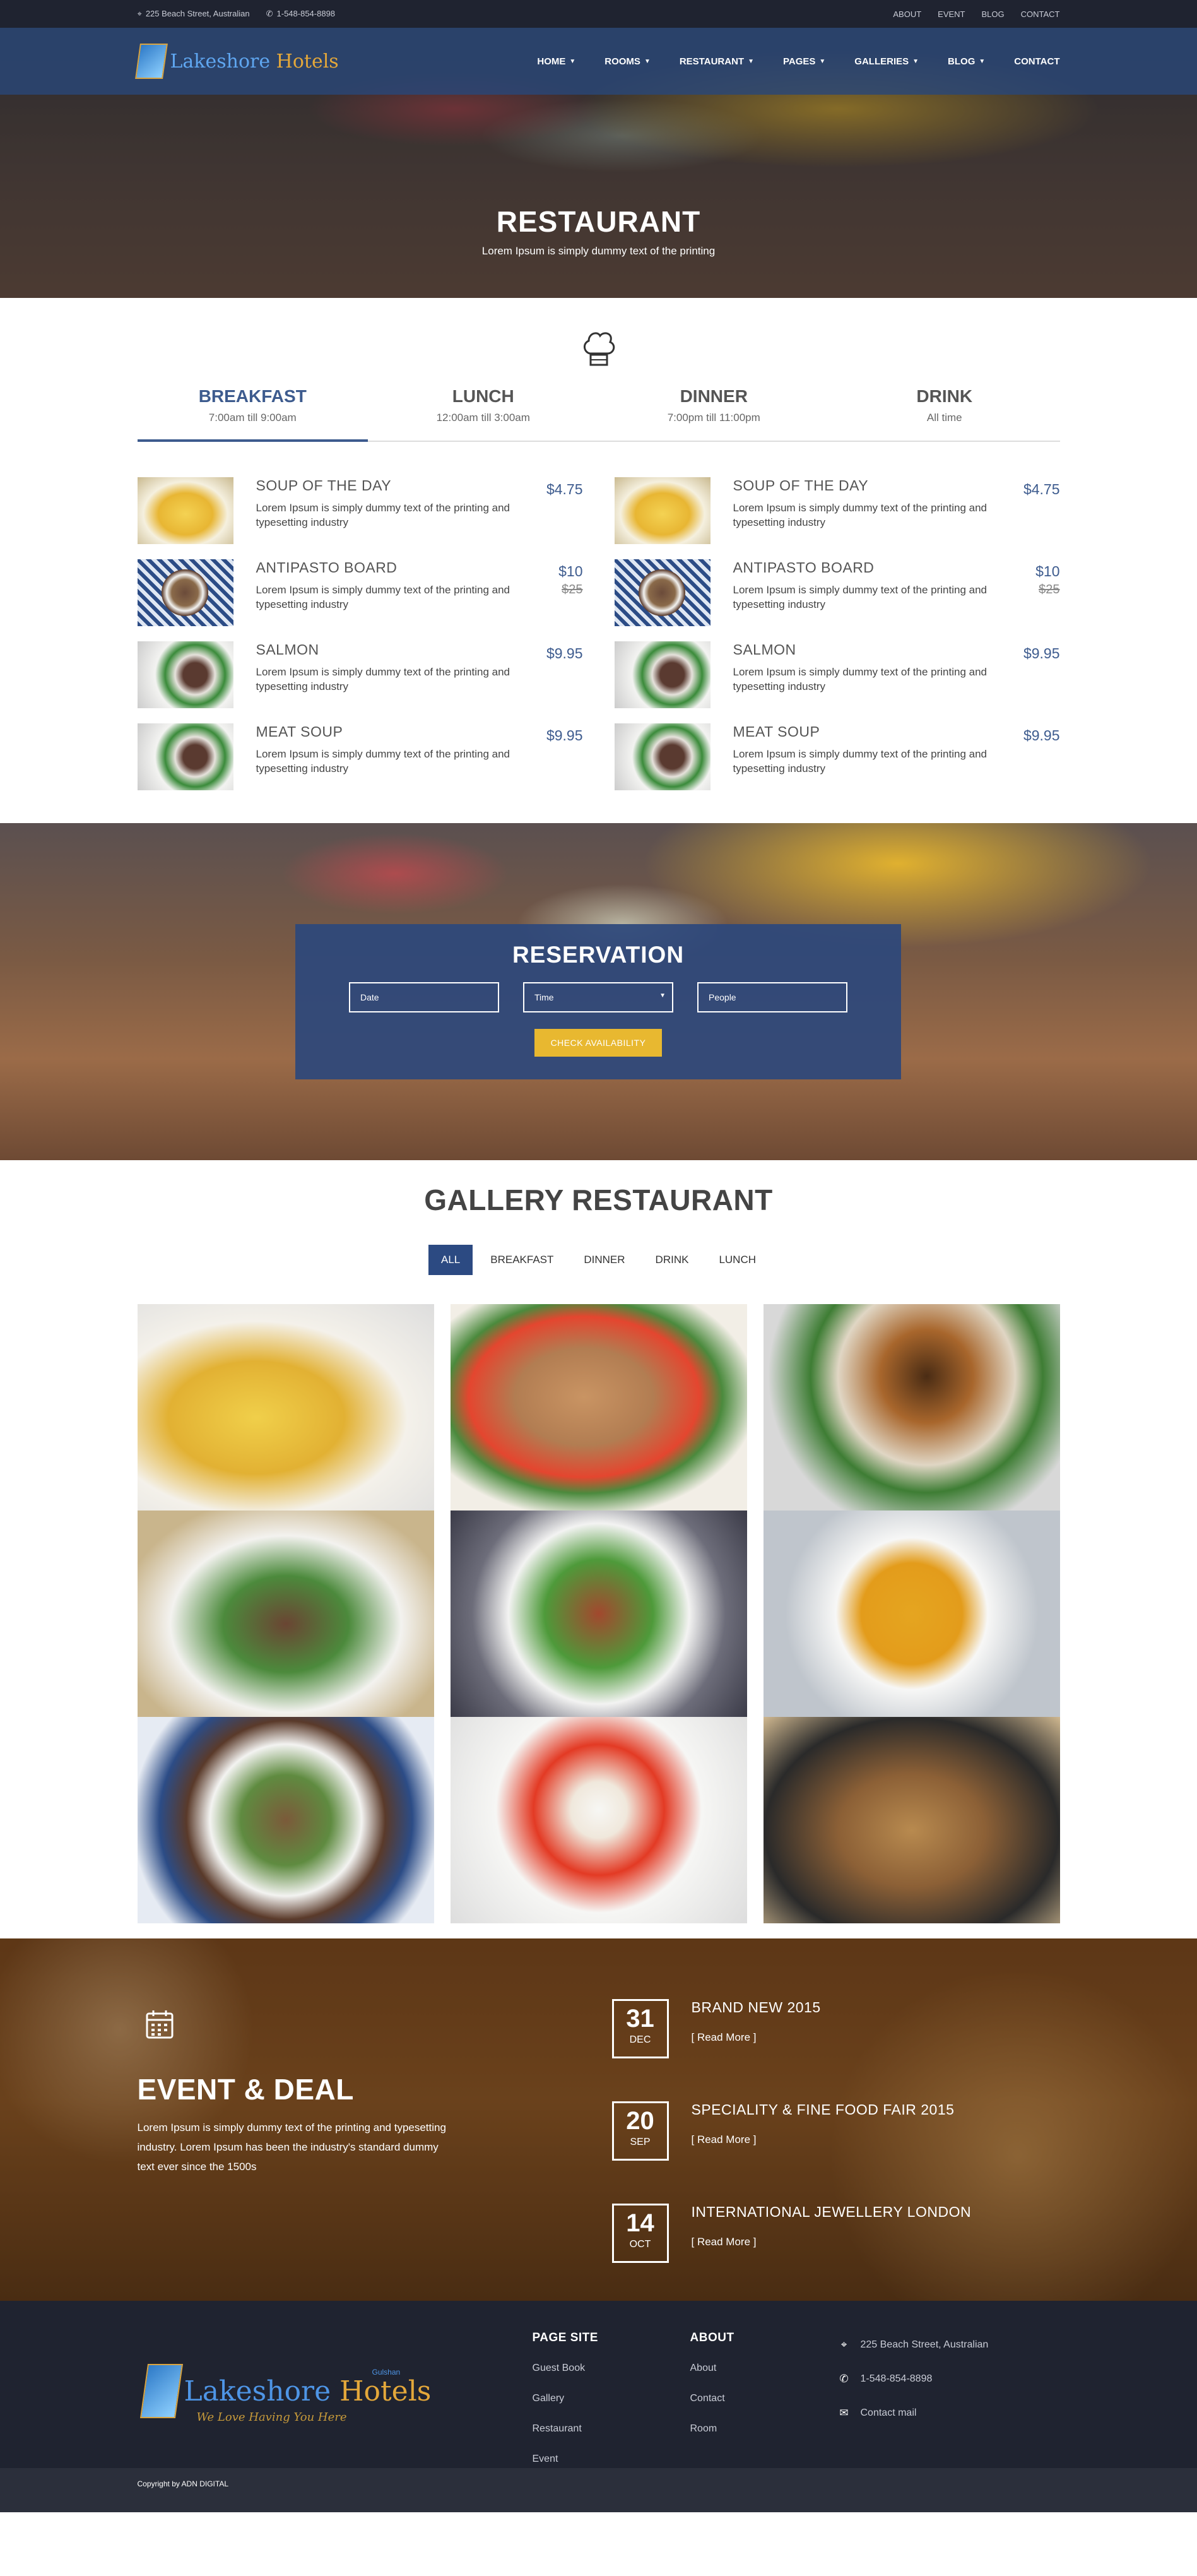  I want to click on event-name: SPECIALITY & FINE FOOD FAIR 2015, so click(823, 2109).